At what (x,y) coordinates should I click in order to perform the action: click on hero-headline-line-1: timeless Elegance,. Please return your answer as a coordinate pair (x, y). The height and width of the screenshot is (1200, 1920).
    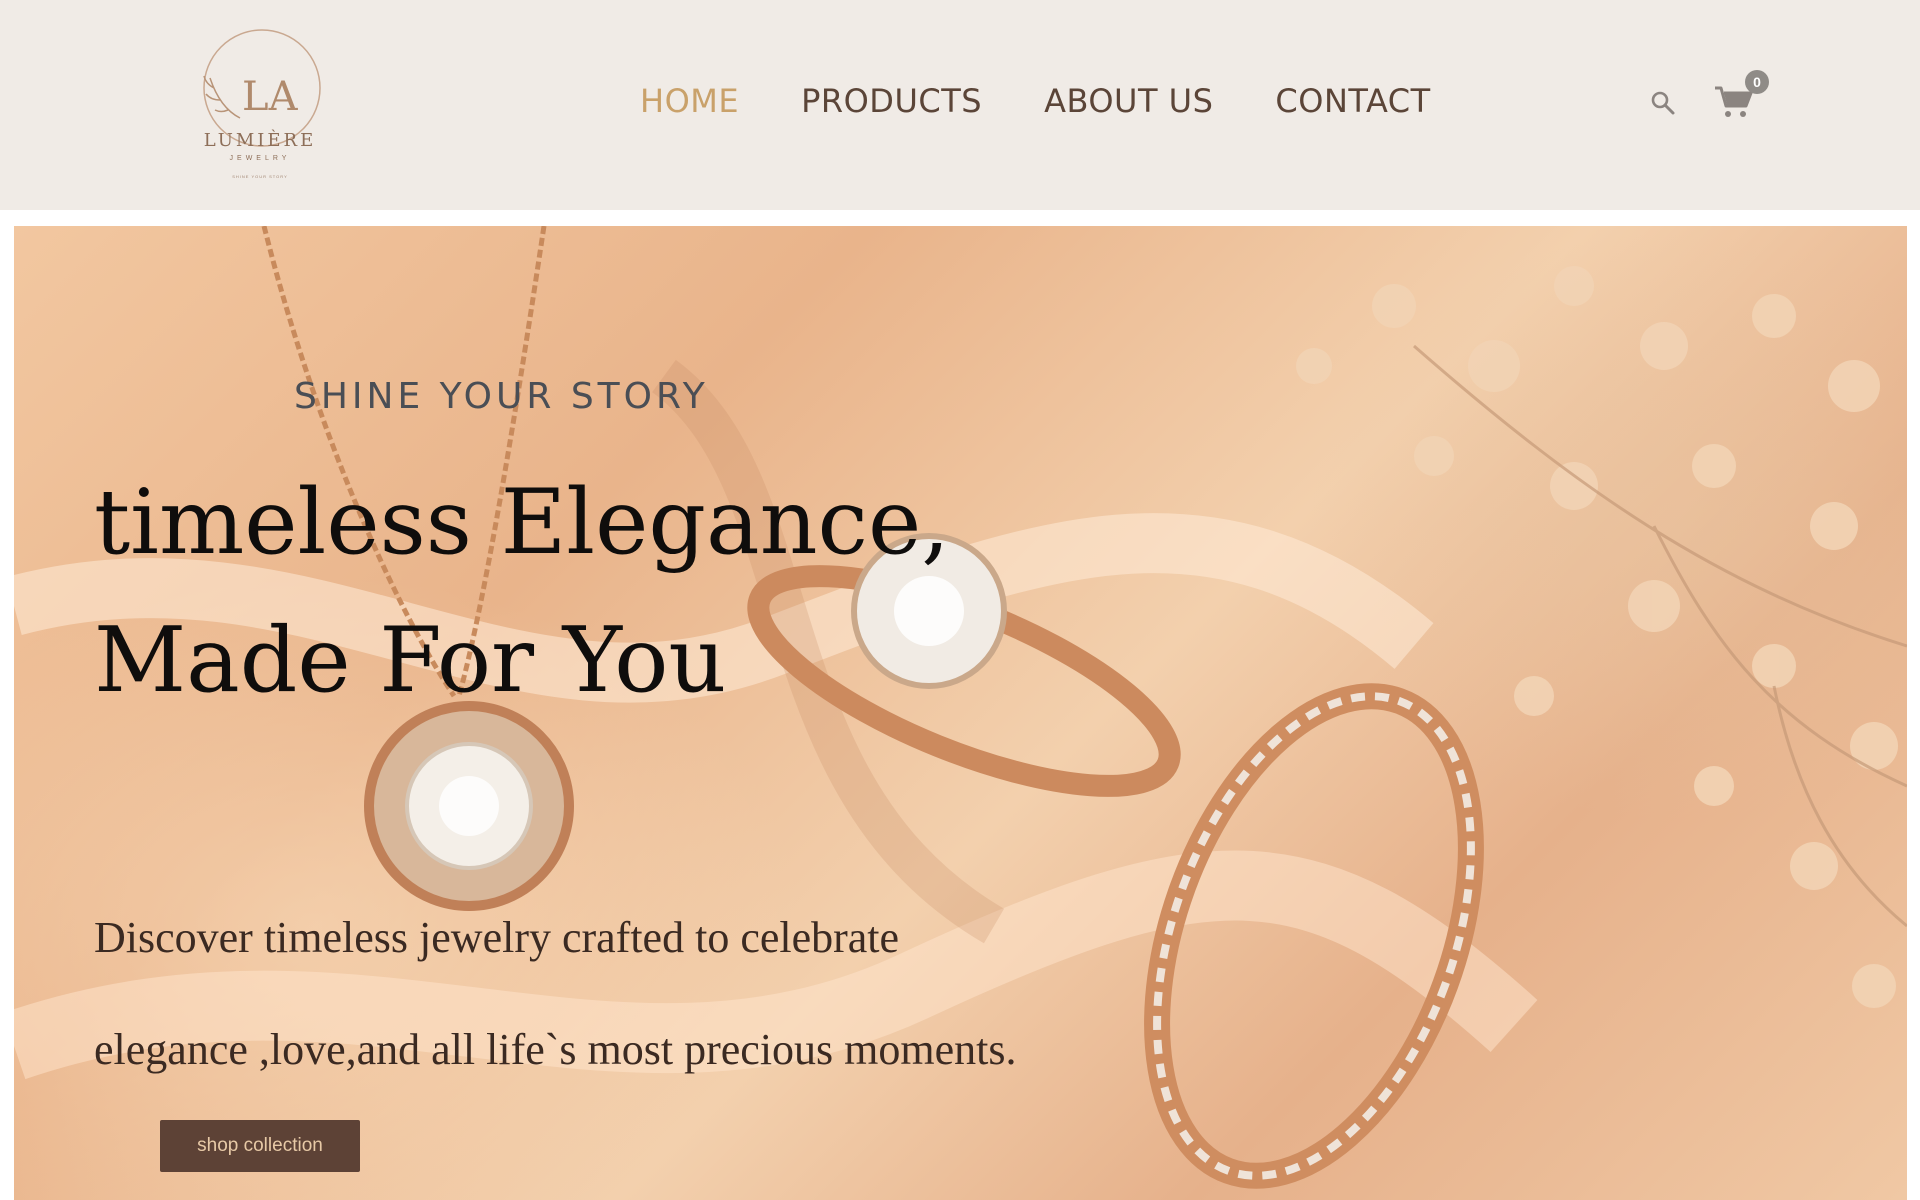
    Looking at the image, I should click on (522, 522).